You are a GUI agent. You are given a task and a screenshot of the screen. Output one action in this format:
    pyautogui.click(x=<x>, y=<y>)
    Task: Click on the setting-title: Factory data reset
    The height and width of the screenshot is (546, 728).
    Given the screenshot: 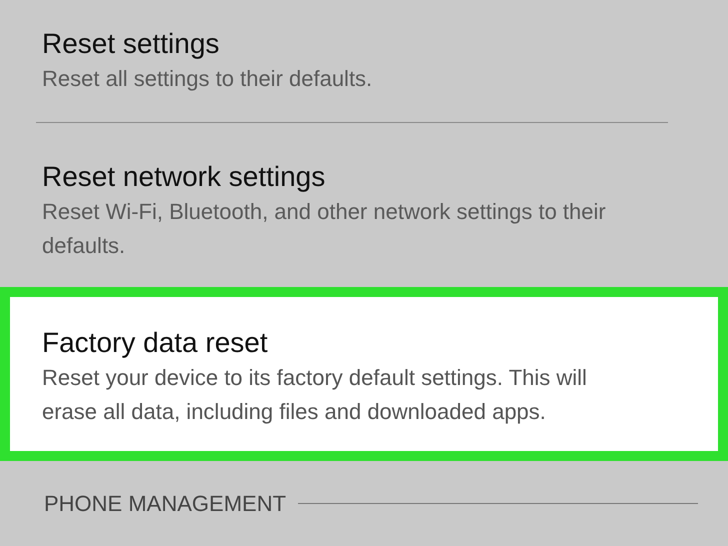 What is the action you would take?
    pyautogui.click(x=155, y=343)
    